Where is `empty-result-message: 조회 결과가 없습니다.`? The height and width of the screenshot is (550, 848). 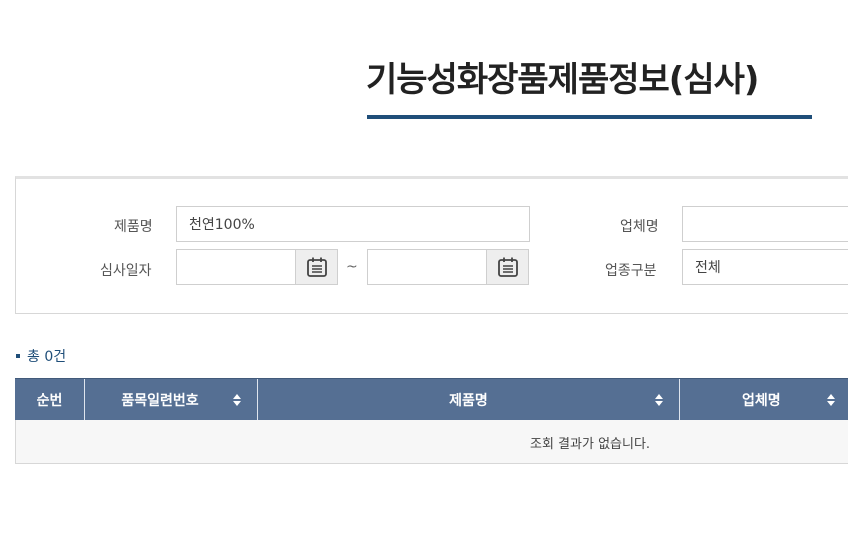
empty-result-message: 조회 결과가 없습니다. is located at coordinates (590, 444).